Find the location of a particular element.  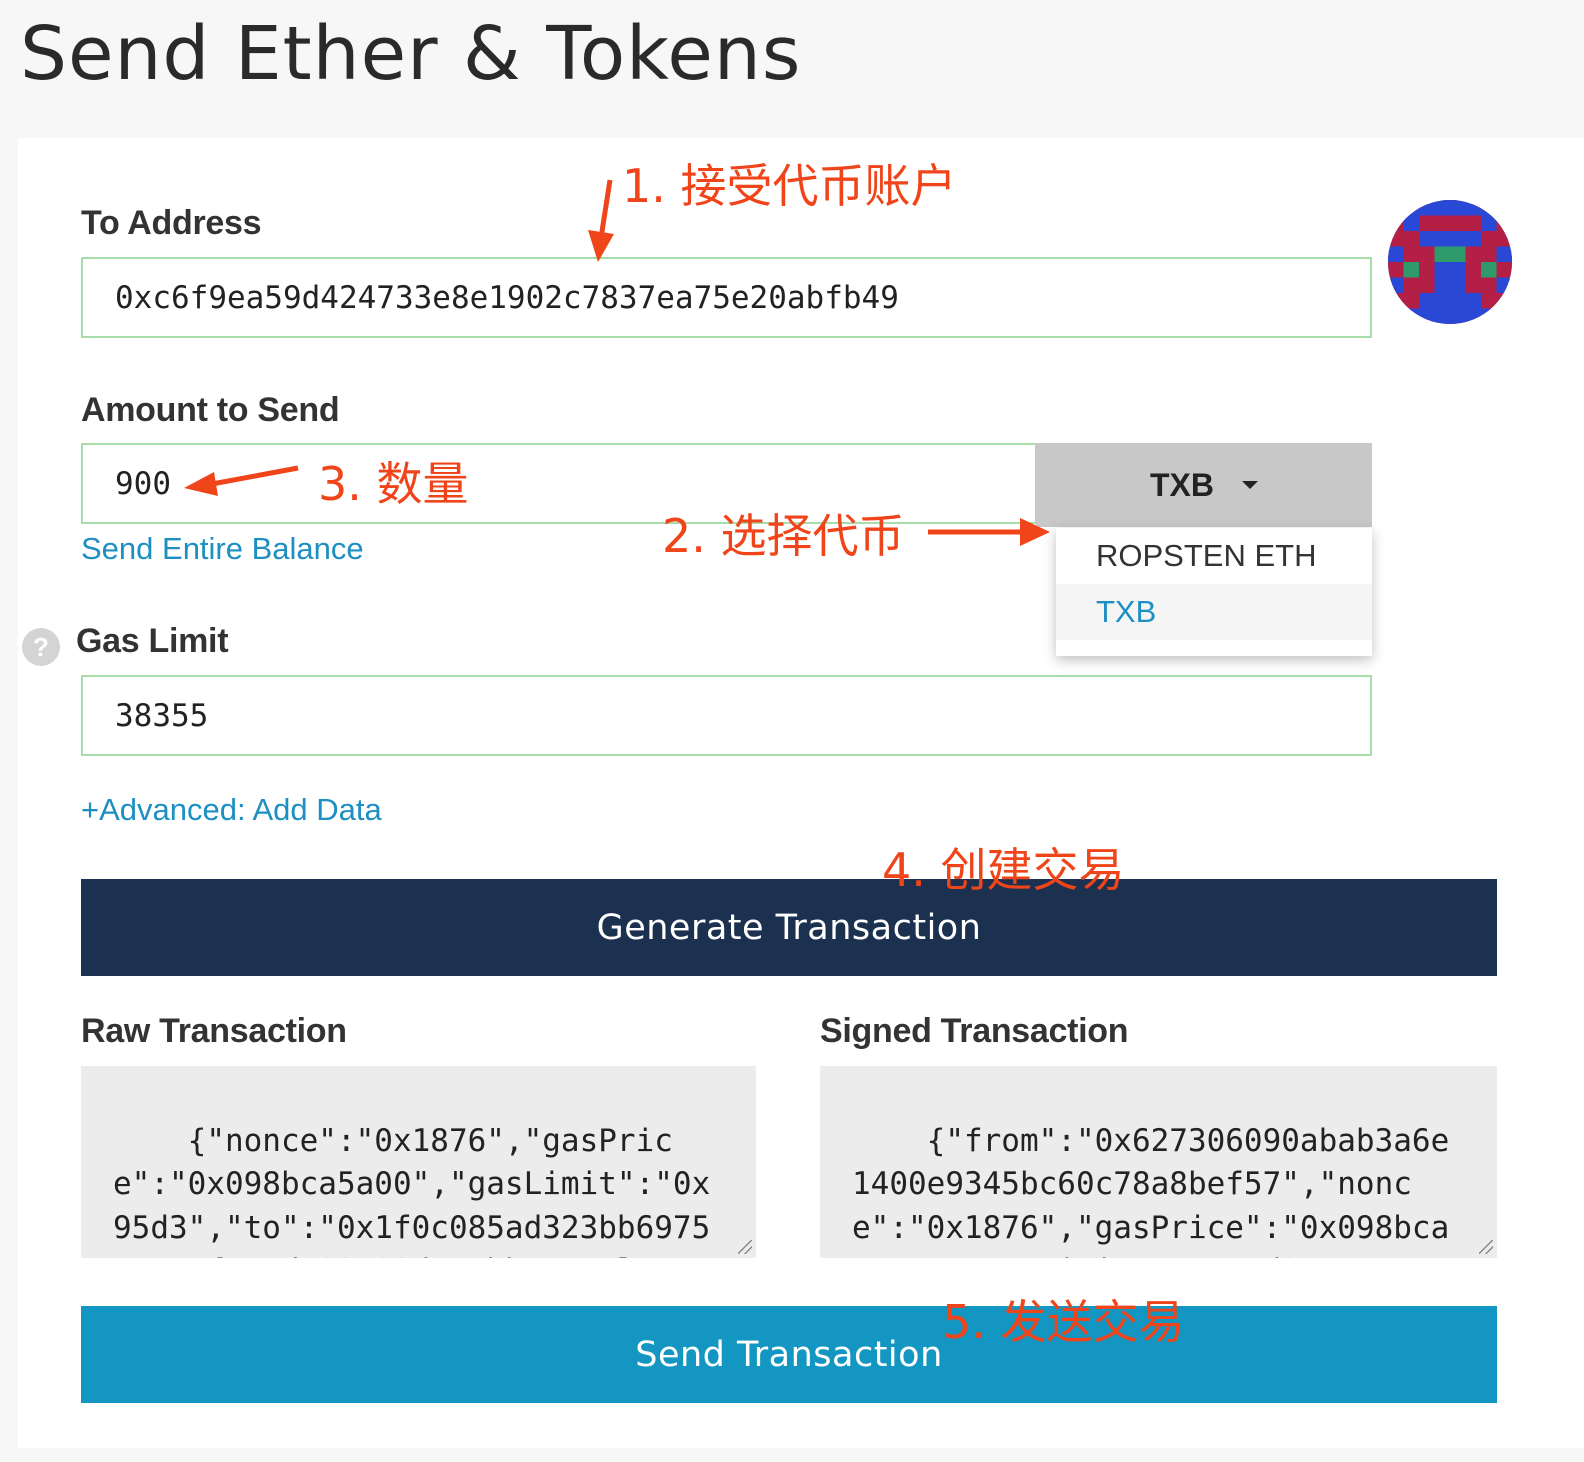

token-option-ropsten-eth: ROPSTEN ETH is located at coordinates (1214, 556).